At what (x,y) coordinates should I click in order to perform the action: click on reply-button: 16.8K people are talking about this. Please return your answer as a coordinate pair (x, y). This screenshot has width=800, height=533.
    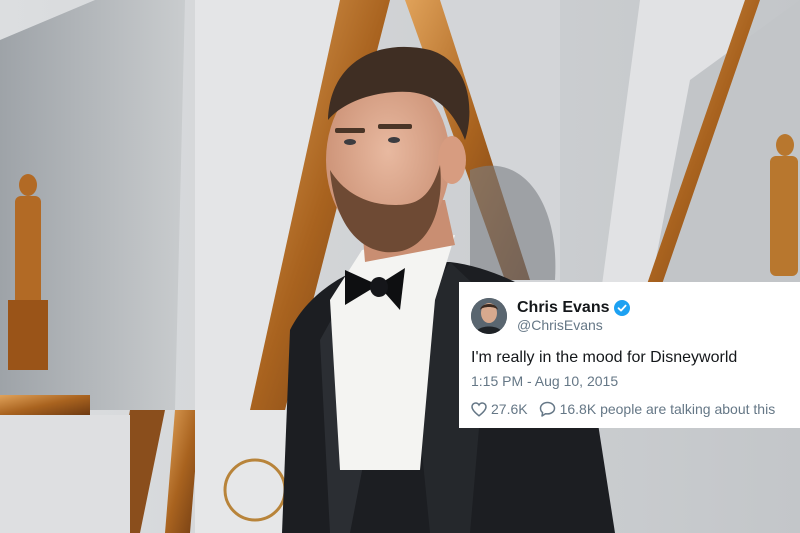
    Looking at the image, I should click on (657, 409).